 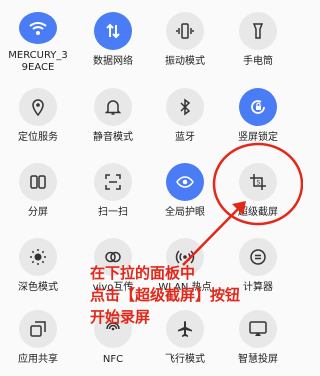 I want to click on quick-tile-label: 分屏, so click(x=38, y=212).